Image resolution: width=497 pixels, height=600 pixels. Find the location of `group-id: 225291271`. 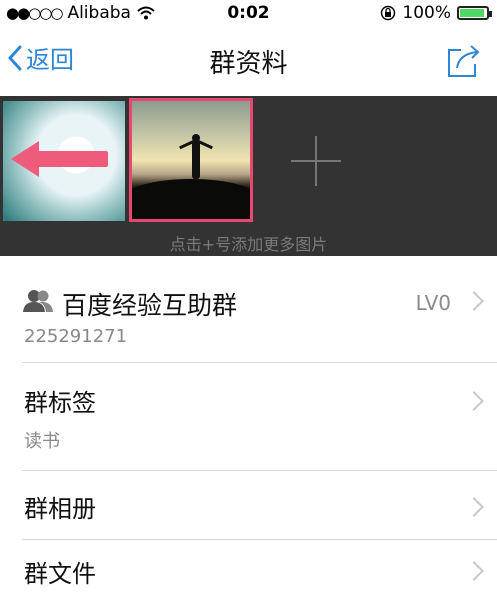

group-id: 225291271 is located at coordinates (76, 336).